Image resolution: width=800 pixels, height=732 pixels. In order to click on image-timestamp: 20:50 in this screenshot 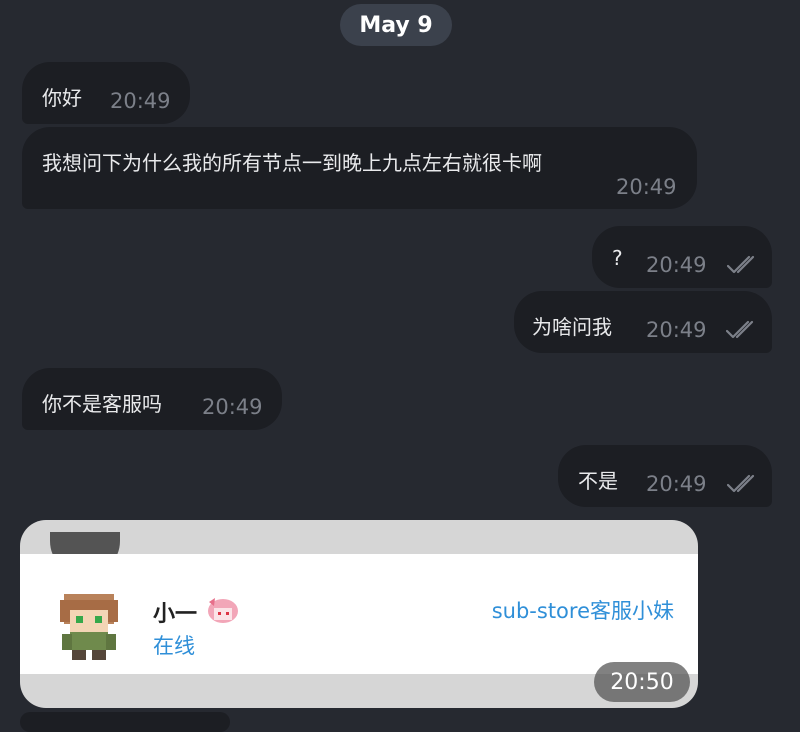, I will do `click(642, 682)`.